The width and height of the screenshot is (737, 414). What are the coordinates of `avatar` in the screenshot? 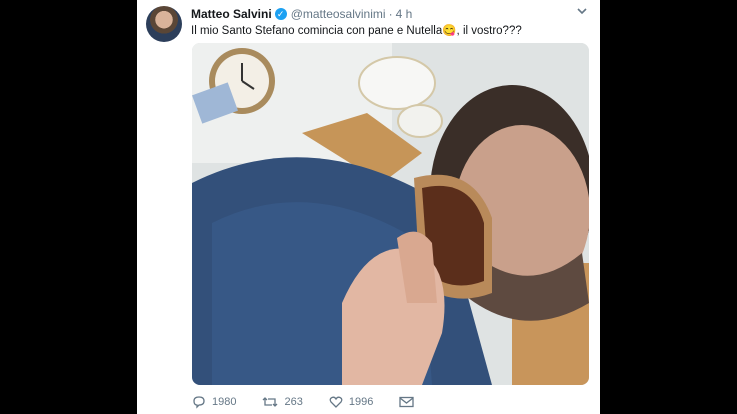 It's located at (164, 24).